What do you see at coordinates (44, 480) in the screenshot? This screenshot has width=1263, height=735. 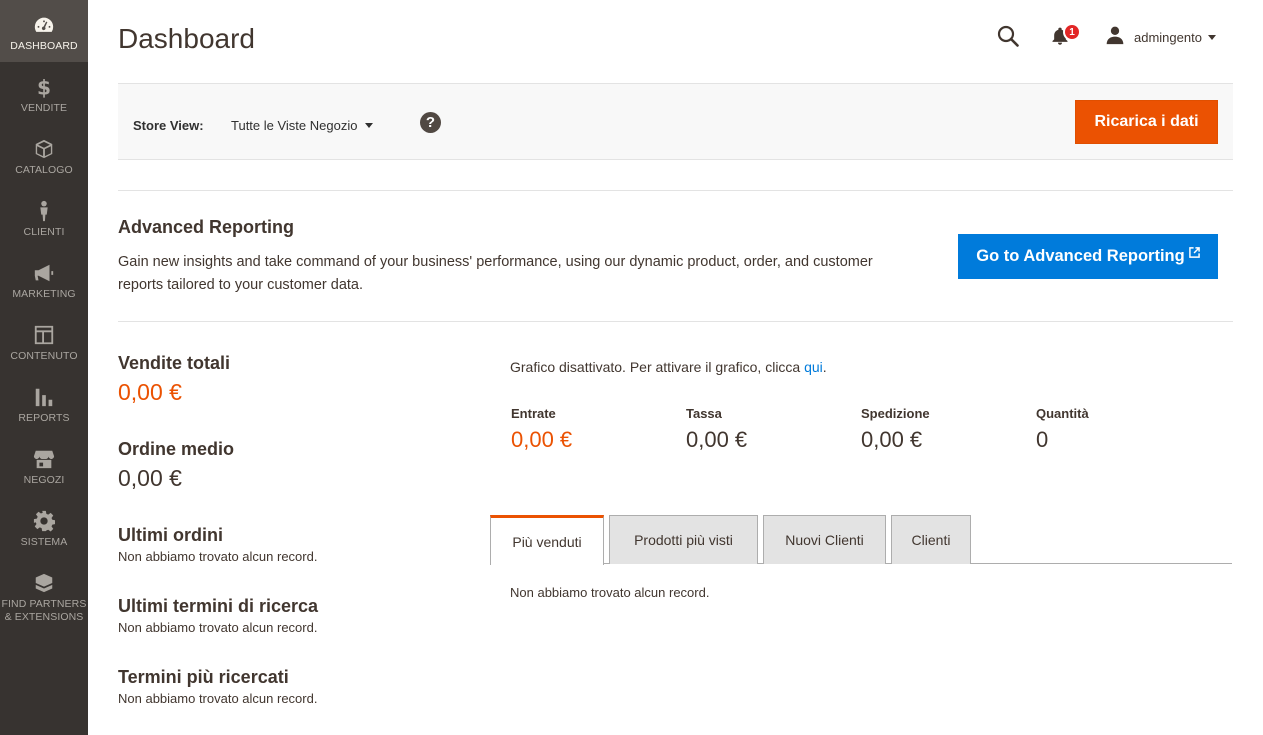 I see `sidebar-item-label: NEGOZI` at bounding box center [44, 480].